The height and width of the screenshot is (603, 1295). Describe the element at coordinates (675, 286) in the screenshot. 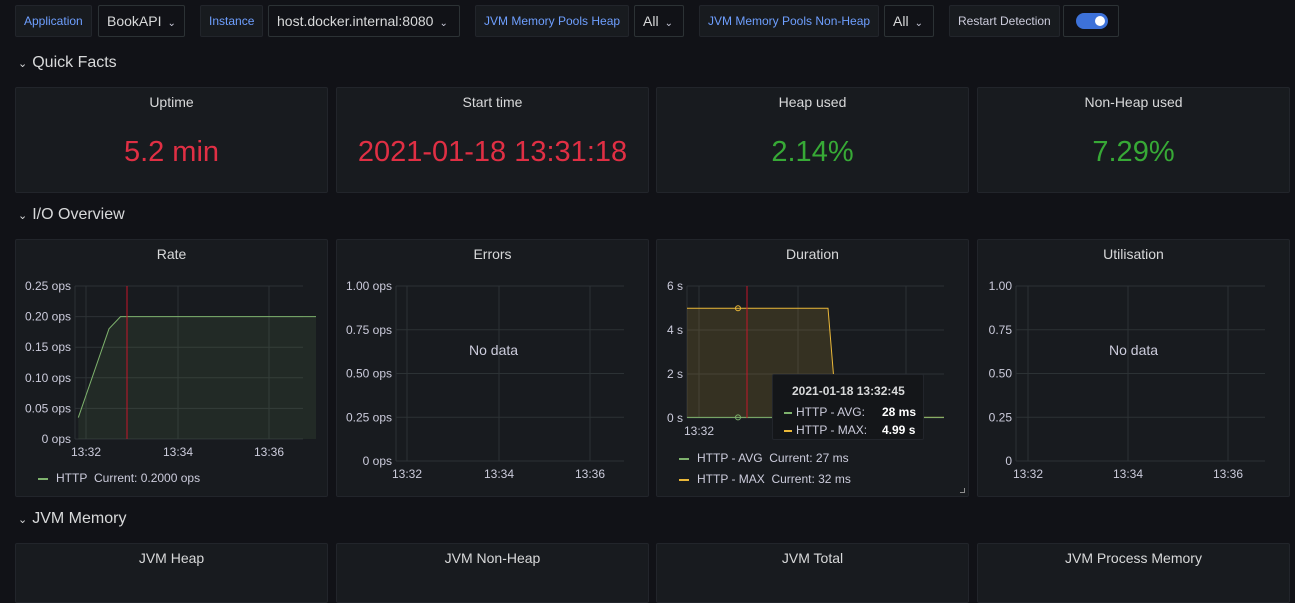

I see `y-tick-label: 6 s` at that location.